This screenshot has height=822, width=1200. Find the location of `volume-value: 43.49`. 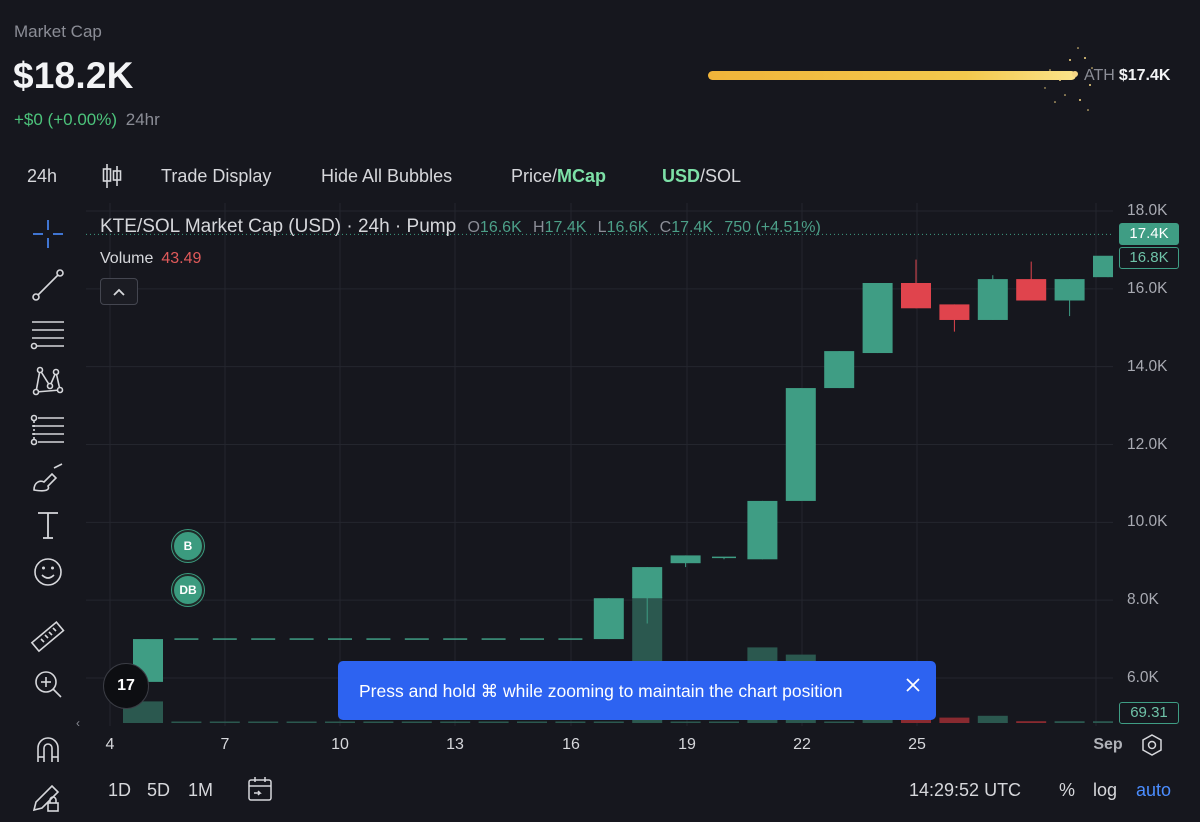

volume-value: 43.49 is located at coordinates (181, 258).